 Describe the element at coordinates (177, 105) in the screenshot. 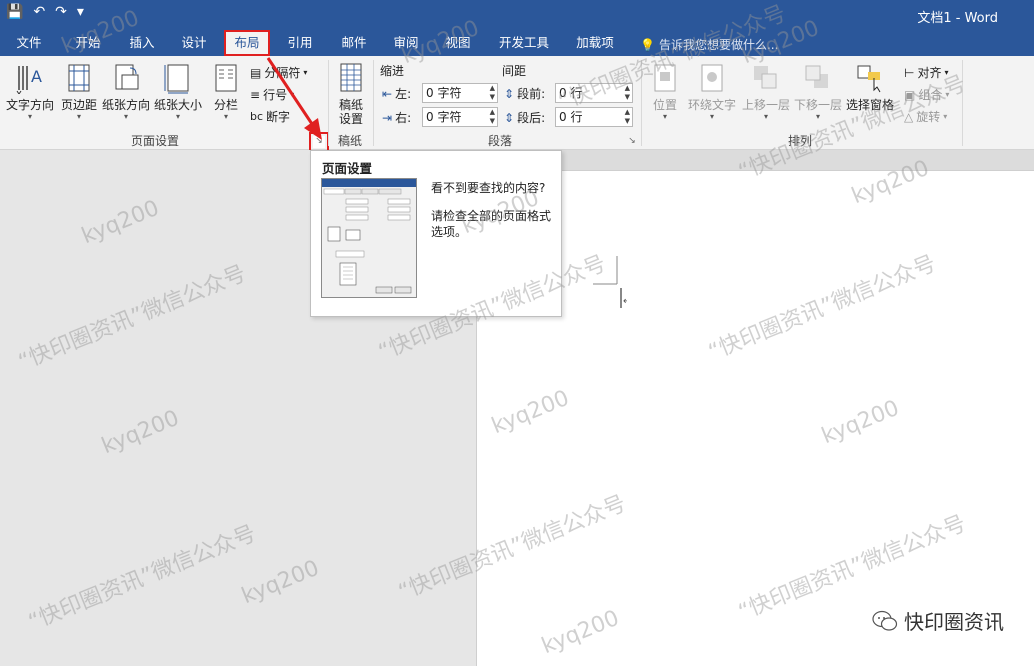

I see `size-label: 纸张大小` at that location.